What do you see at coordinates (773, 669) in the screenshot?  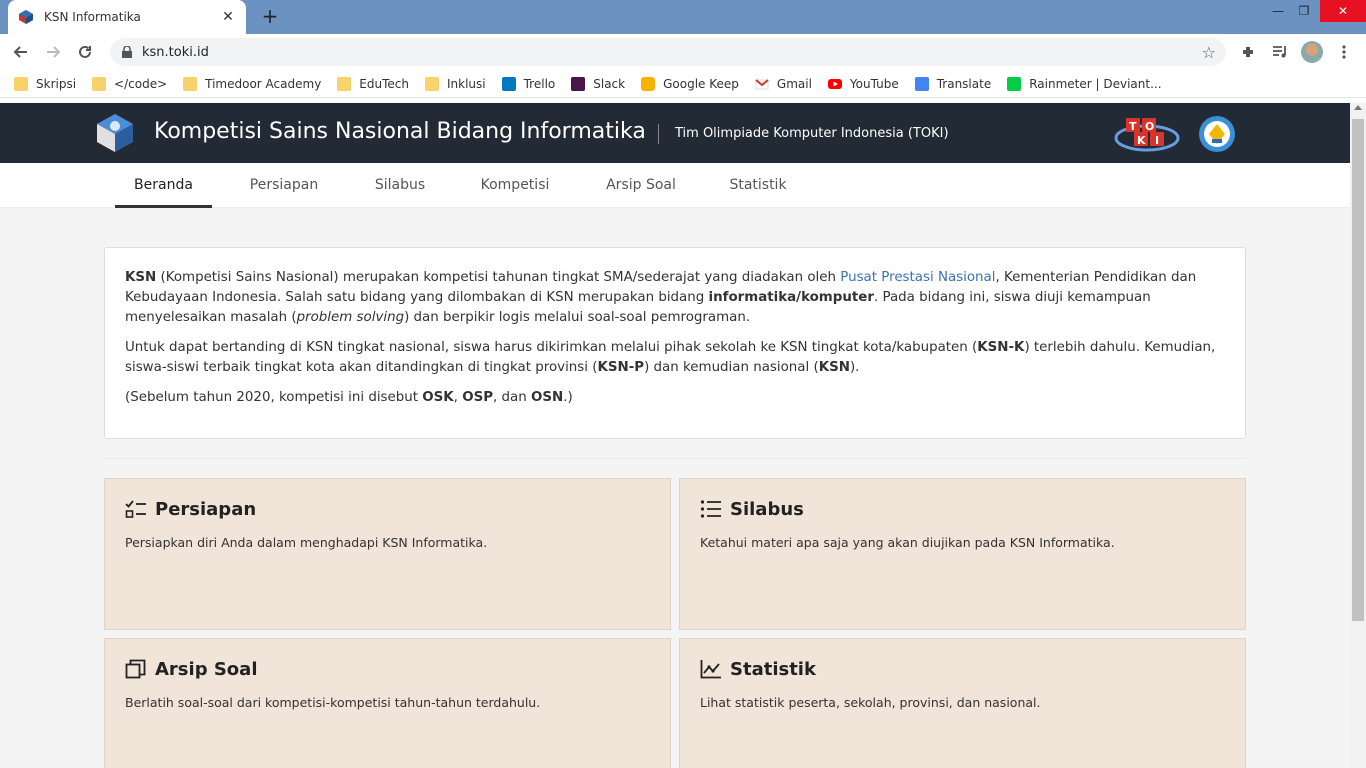 I see `card-title: Statistik` at bounding box center [773, 669].